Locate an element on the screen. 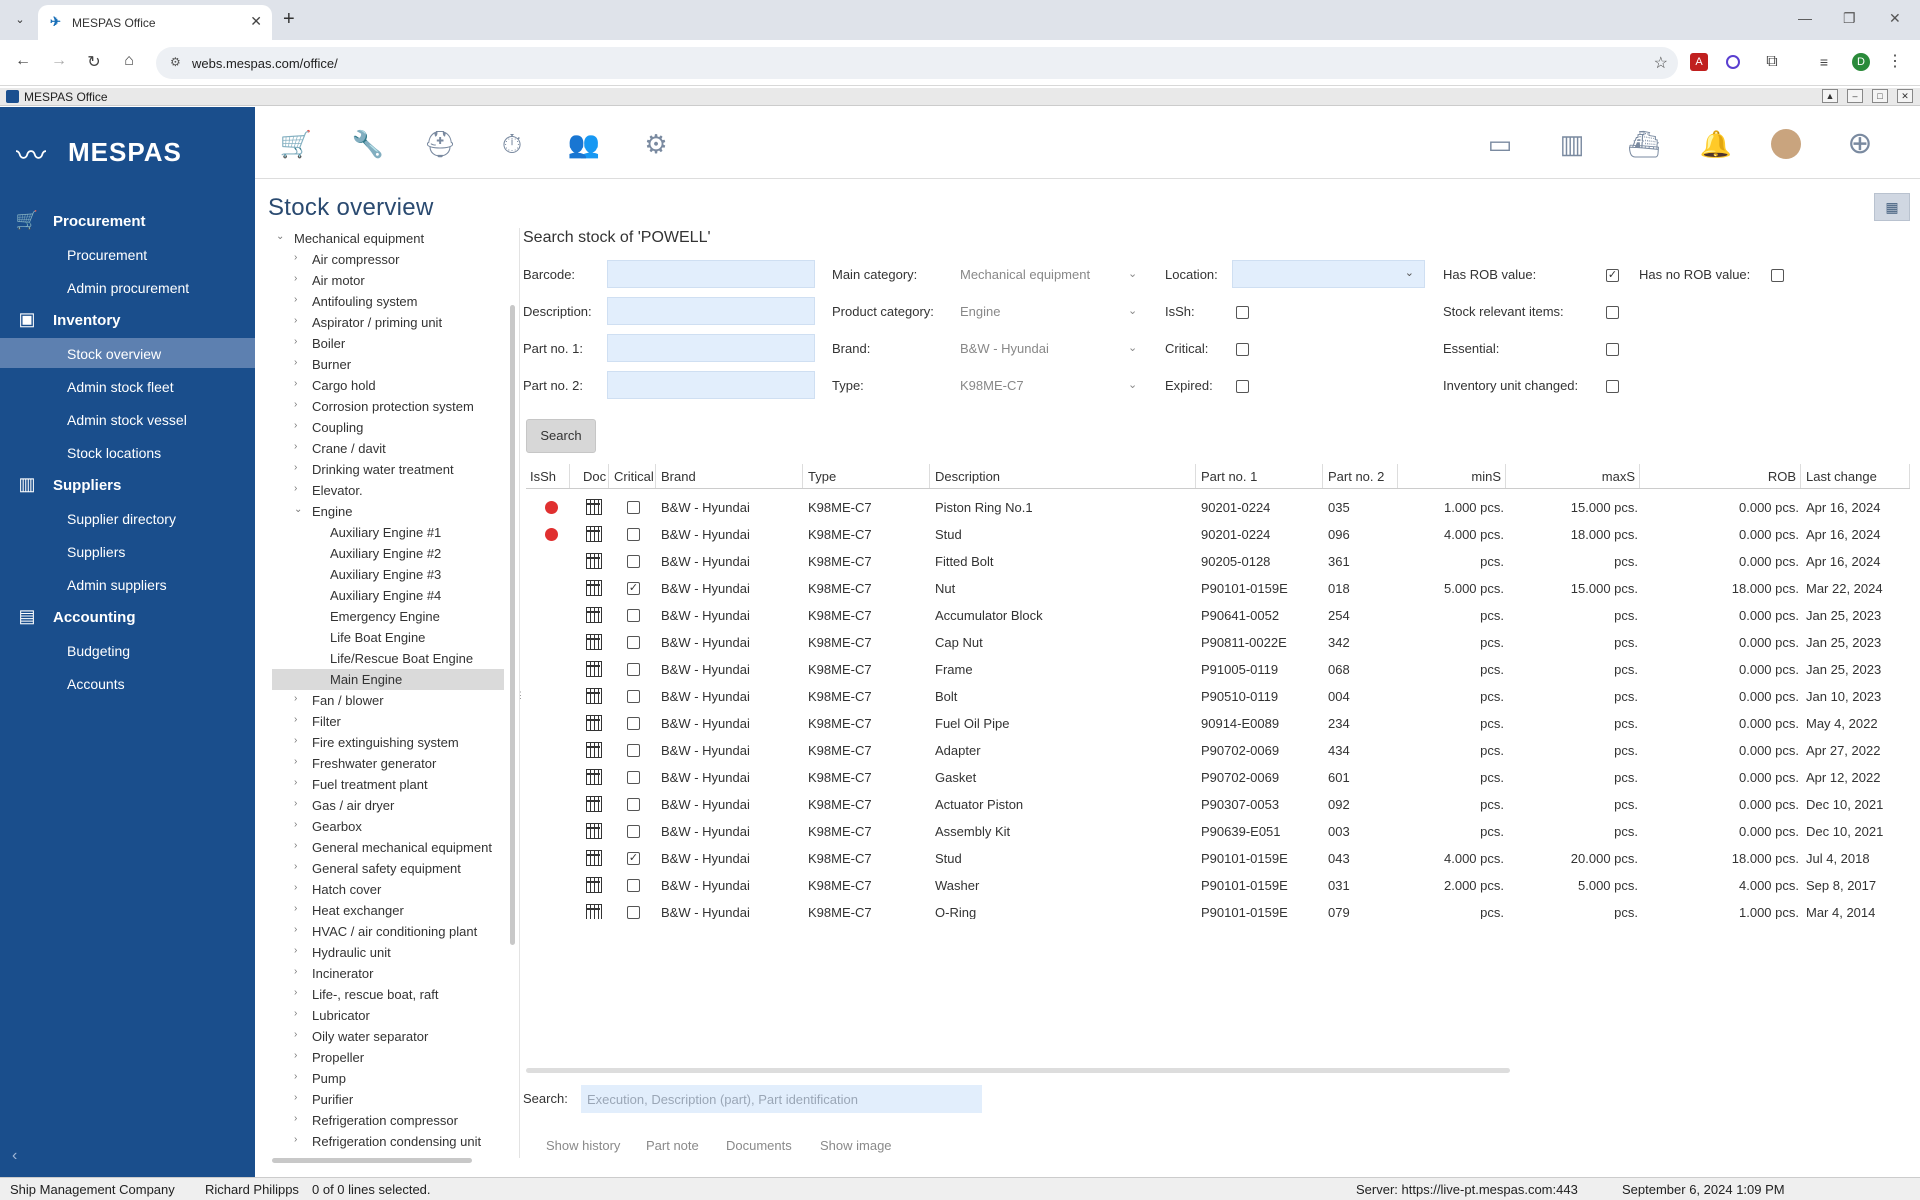 Image resolution: width=1920 pixels, height=1200 pixels. tree-node: Life/Rescue Boat Engine is located at coordinates (388, 658).